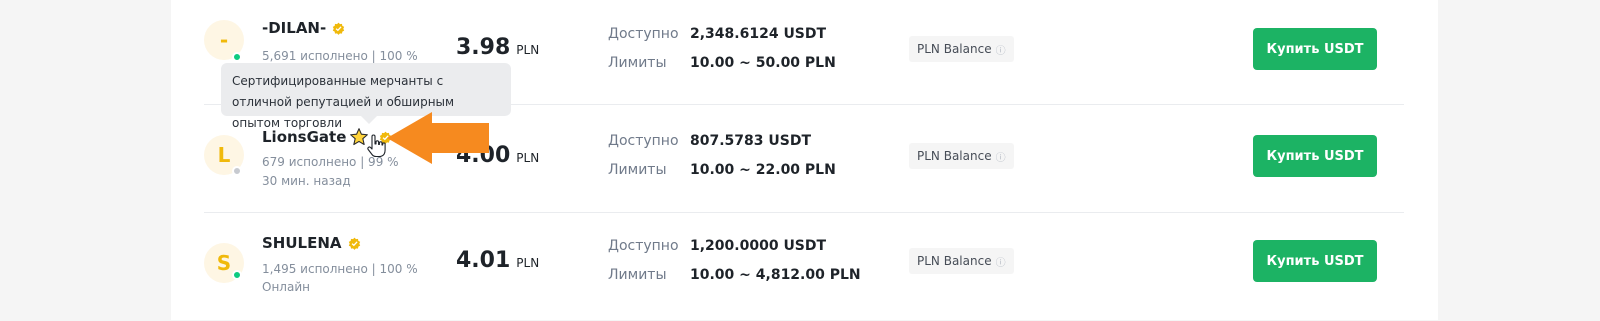 This screenshot has width=1600, height=321. I want to click on limits-value: 10.00 ~ 22.00 PLN, so click(763, 170).